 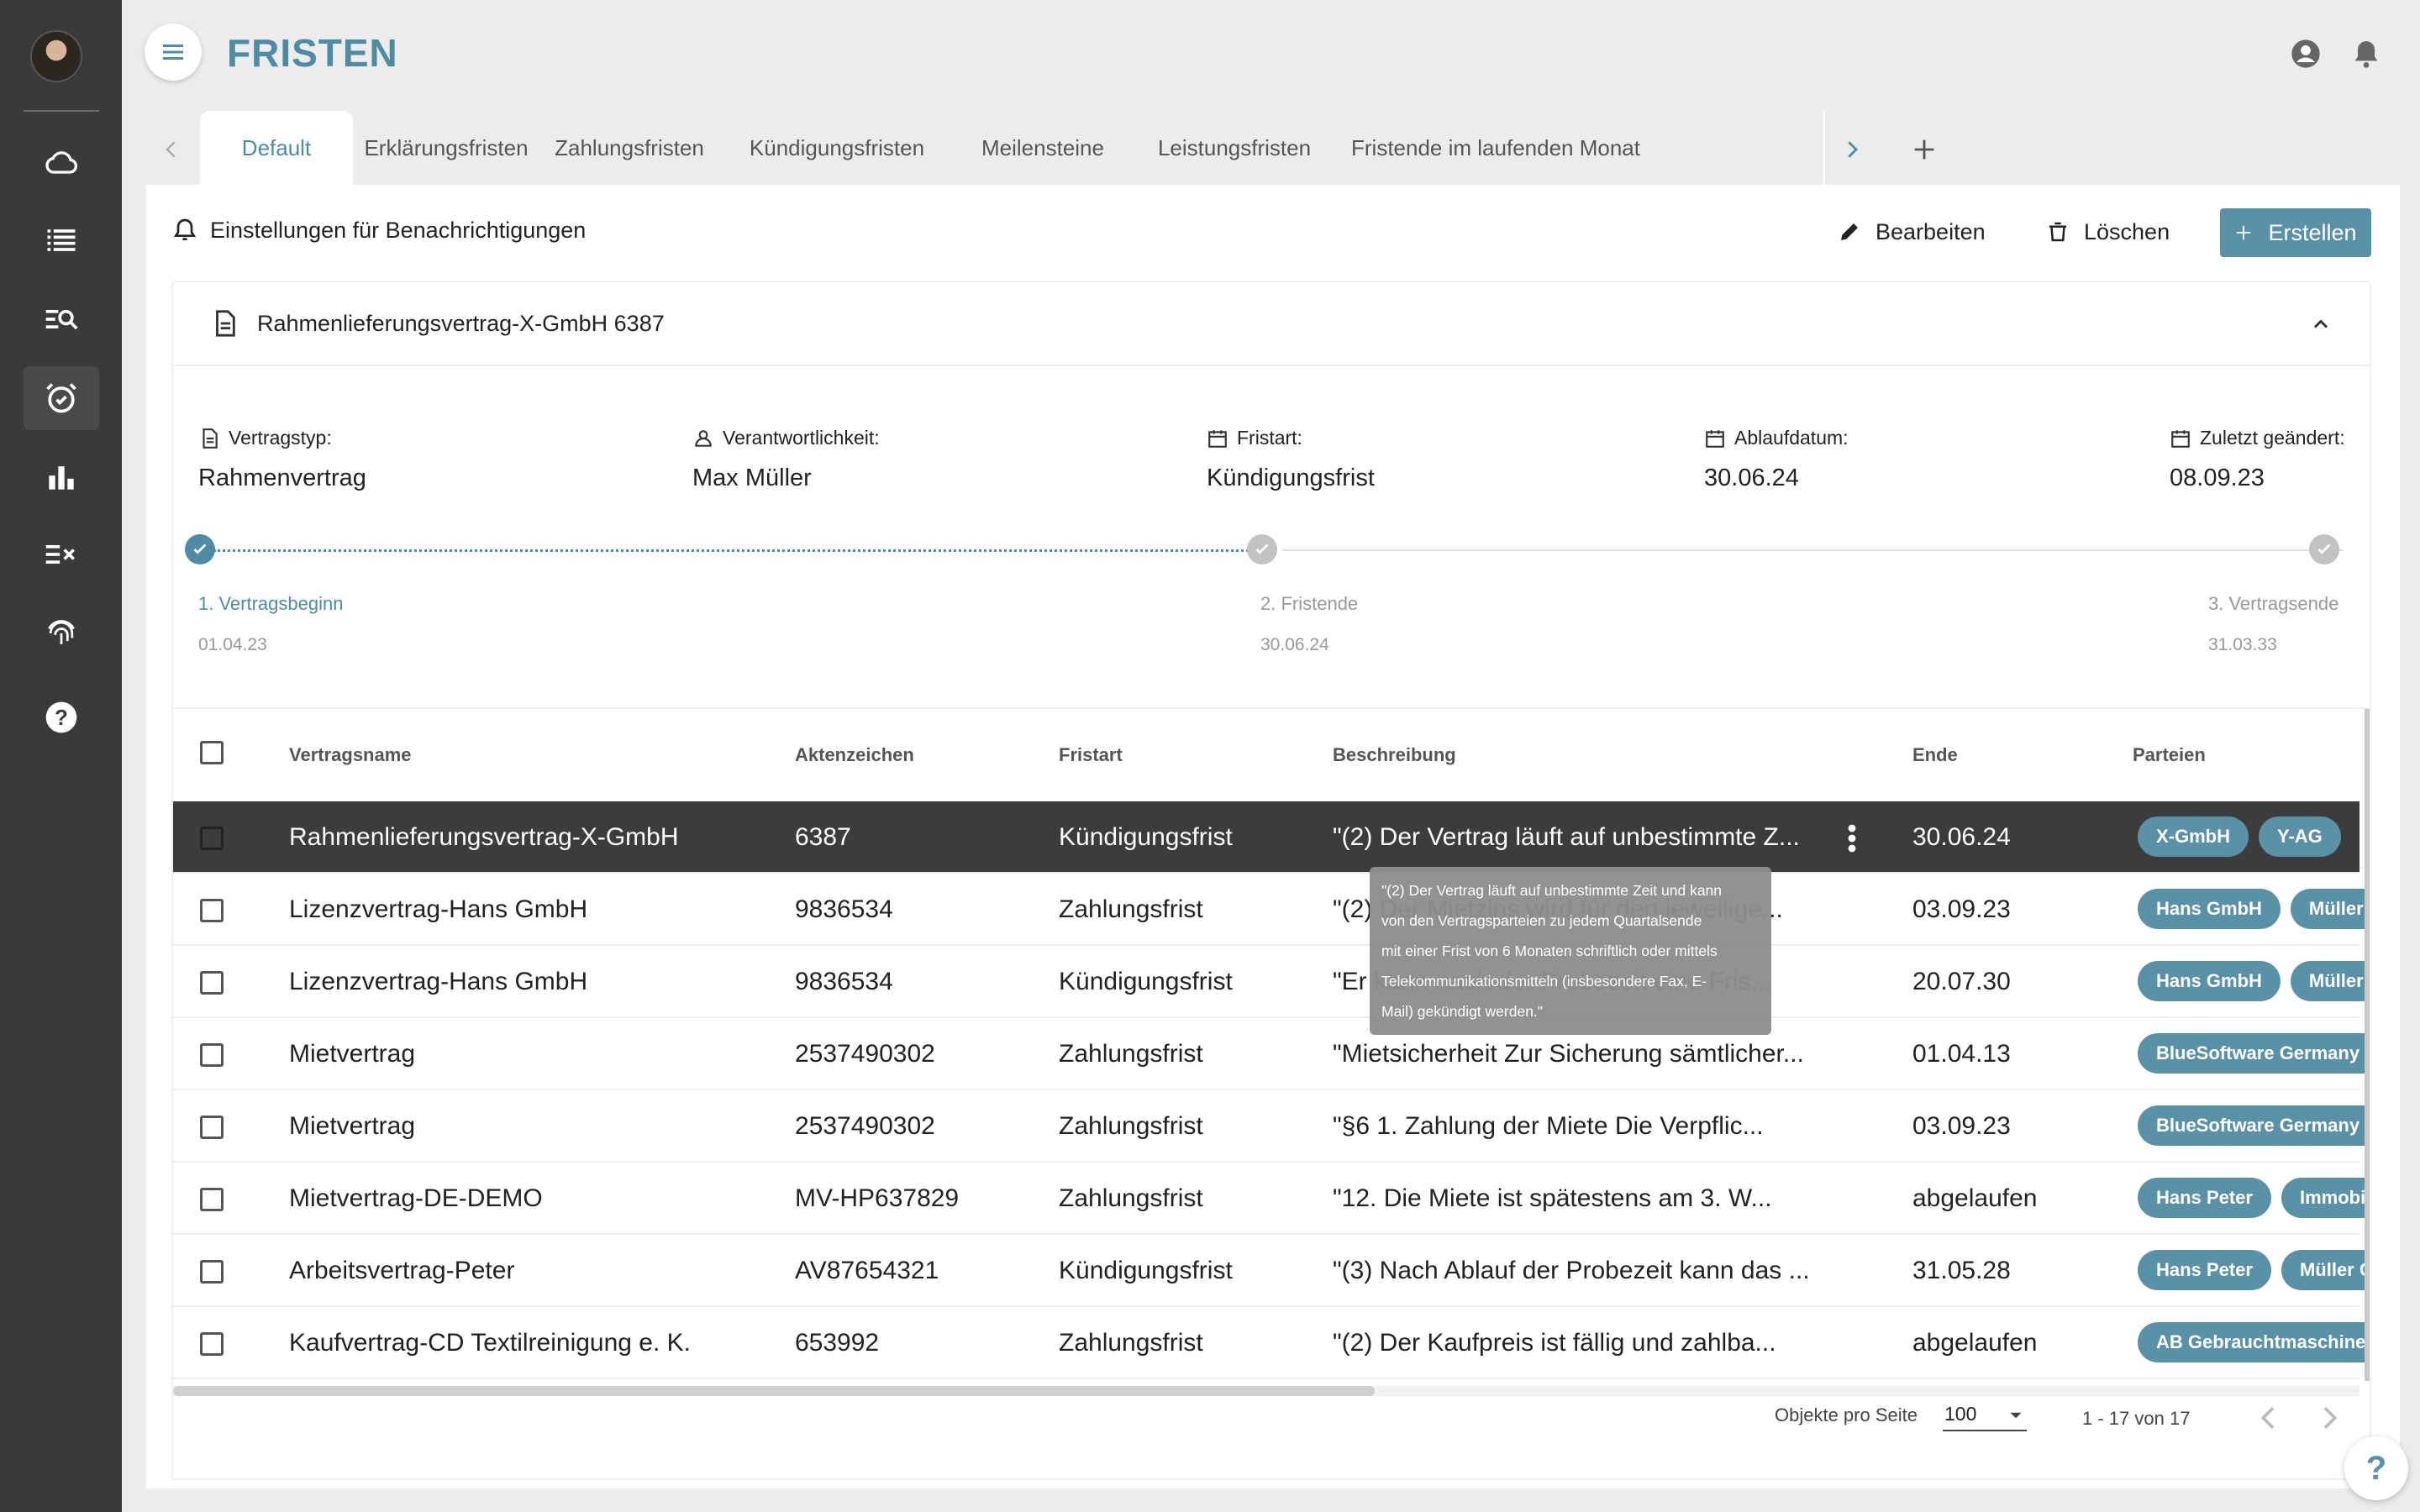 I want to click on next-page-button, so click(x=2329, y=1418).